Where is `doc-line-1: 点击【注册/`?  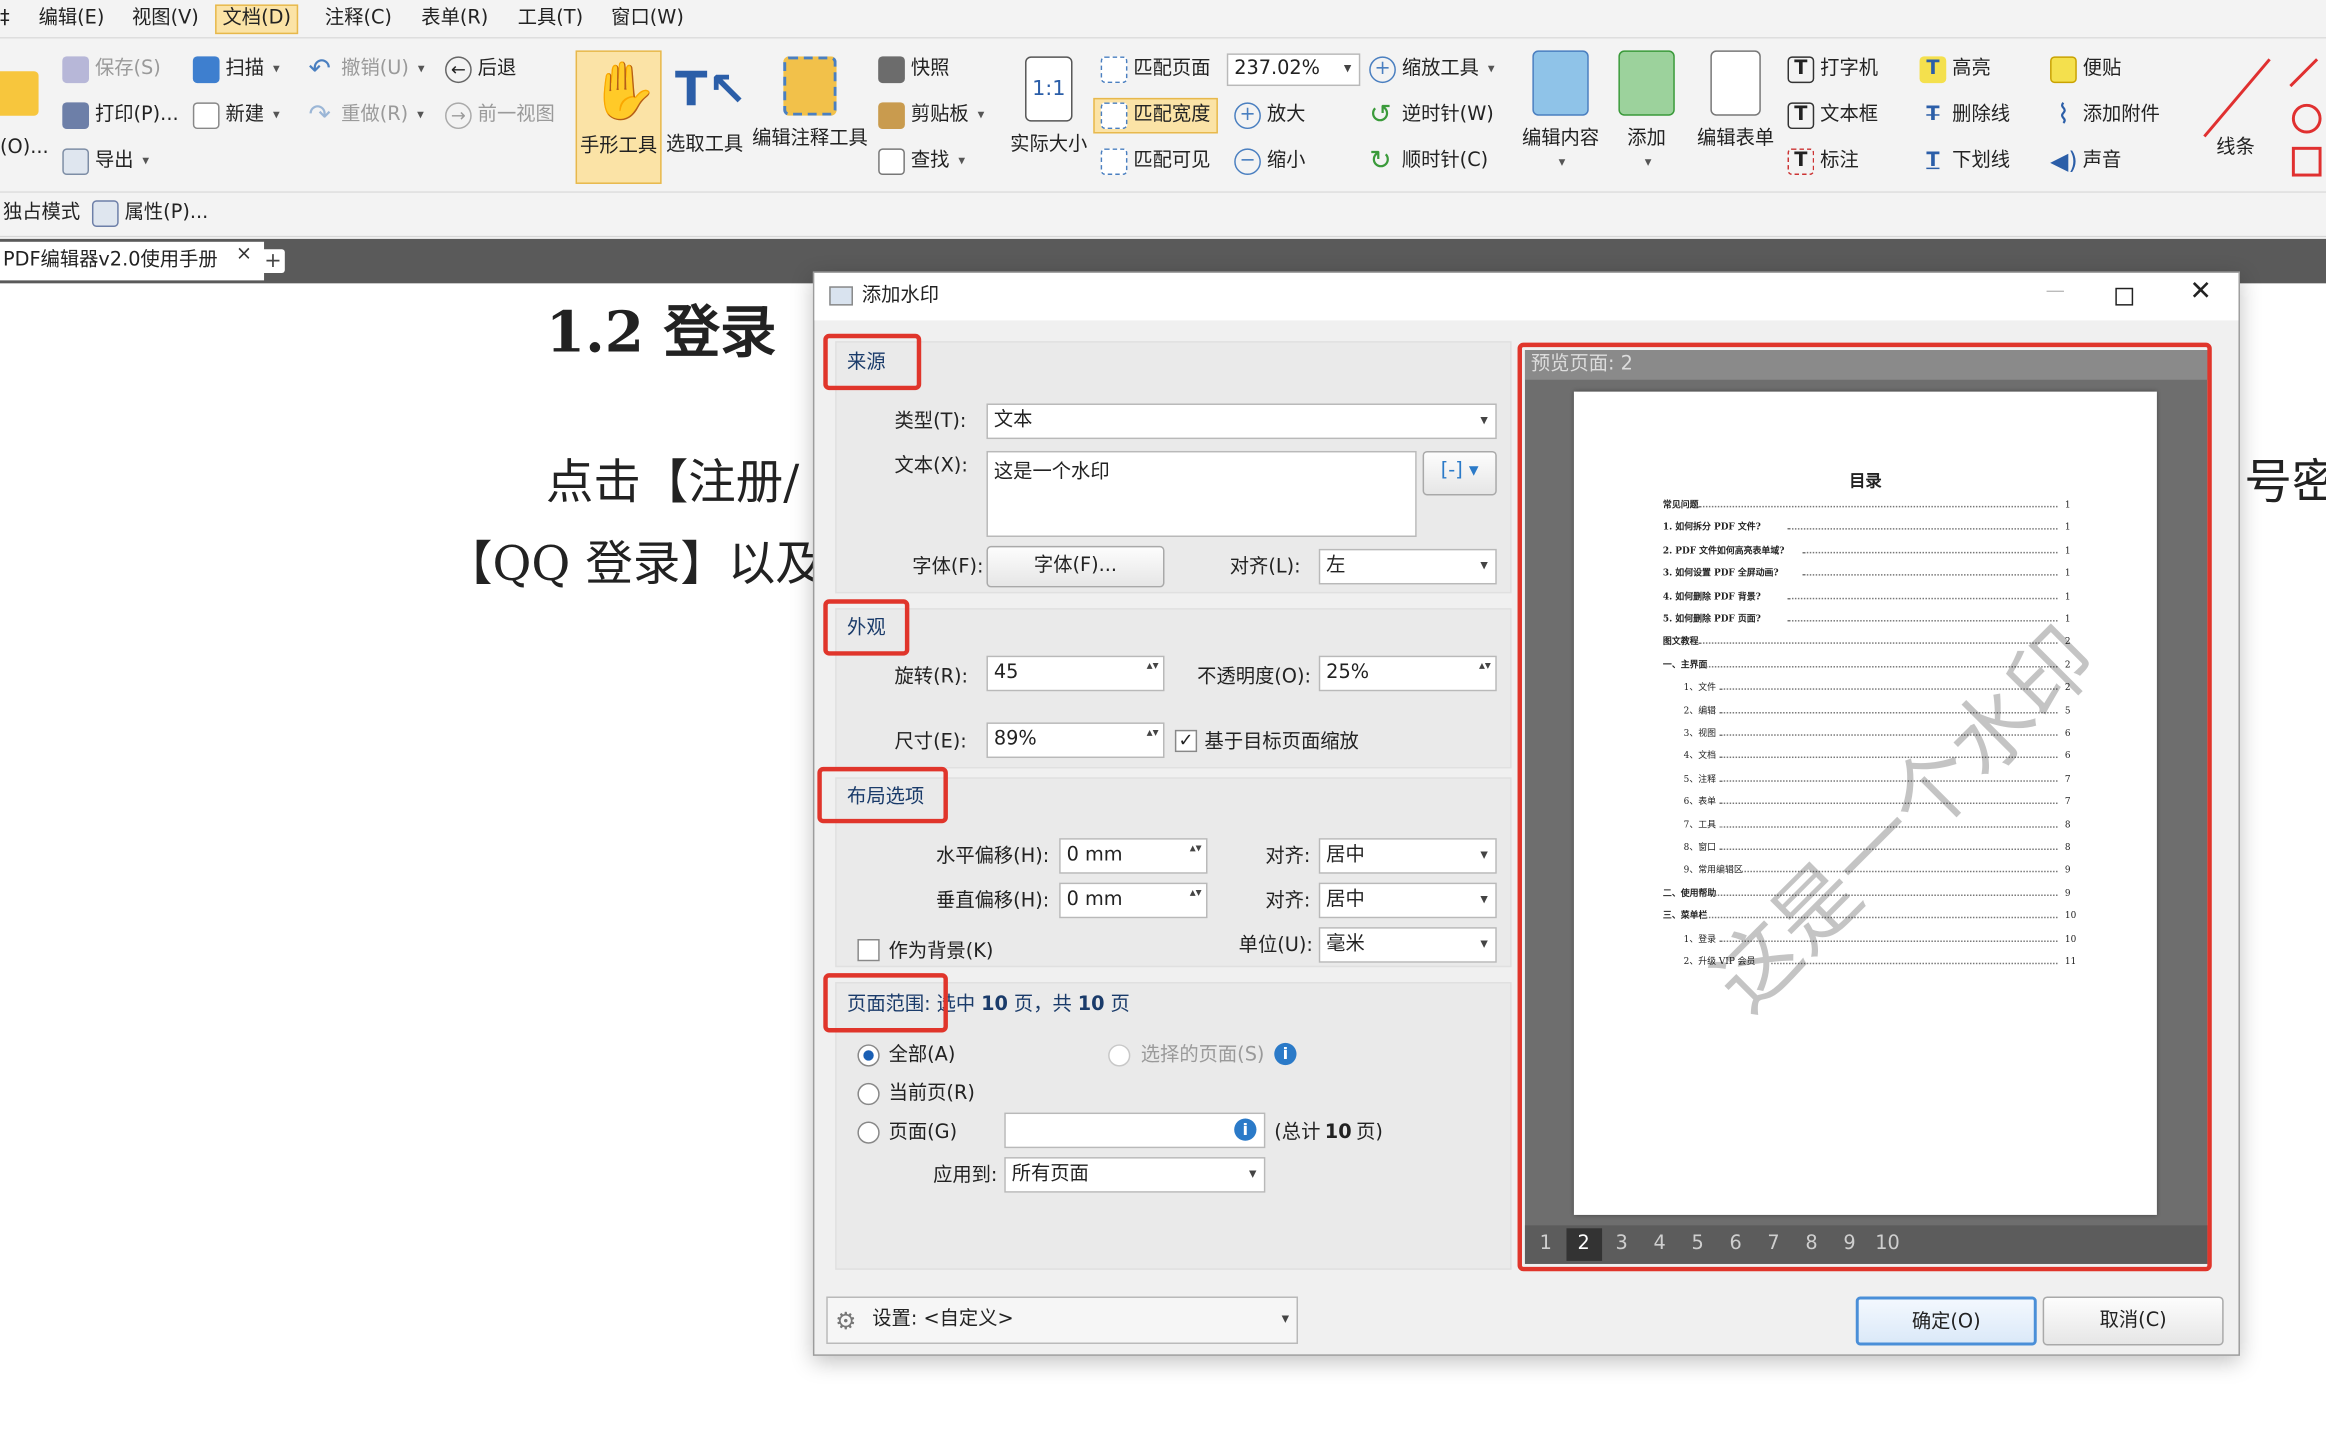 doc-line-1: 点击【注册/ is located at coordinates (672, 482).